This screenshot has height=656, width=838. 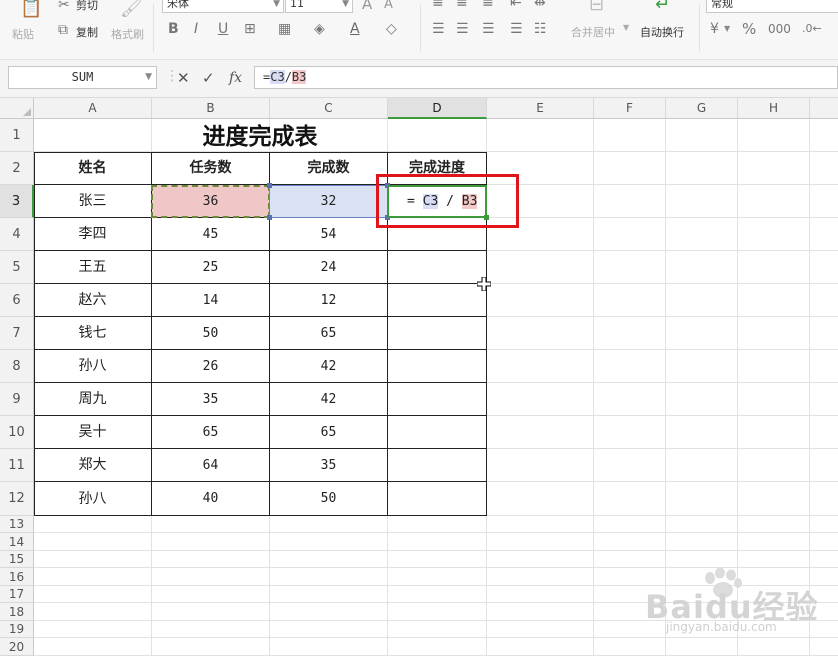 I want to click on row-header-16: 16, so click(x=17, y=577).